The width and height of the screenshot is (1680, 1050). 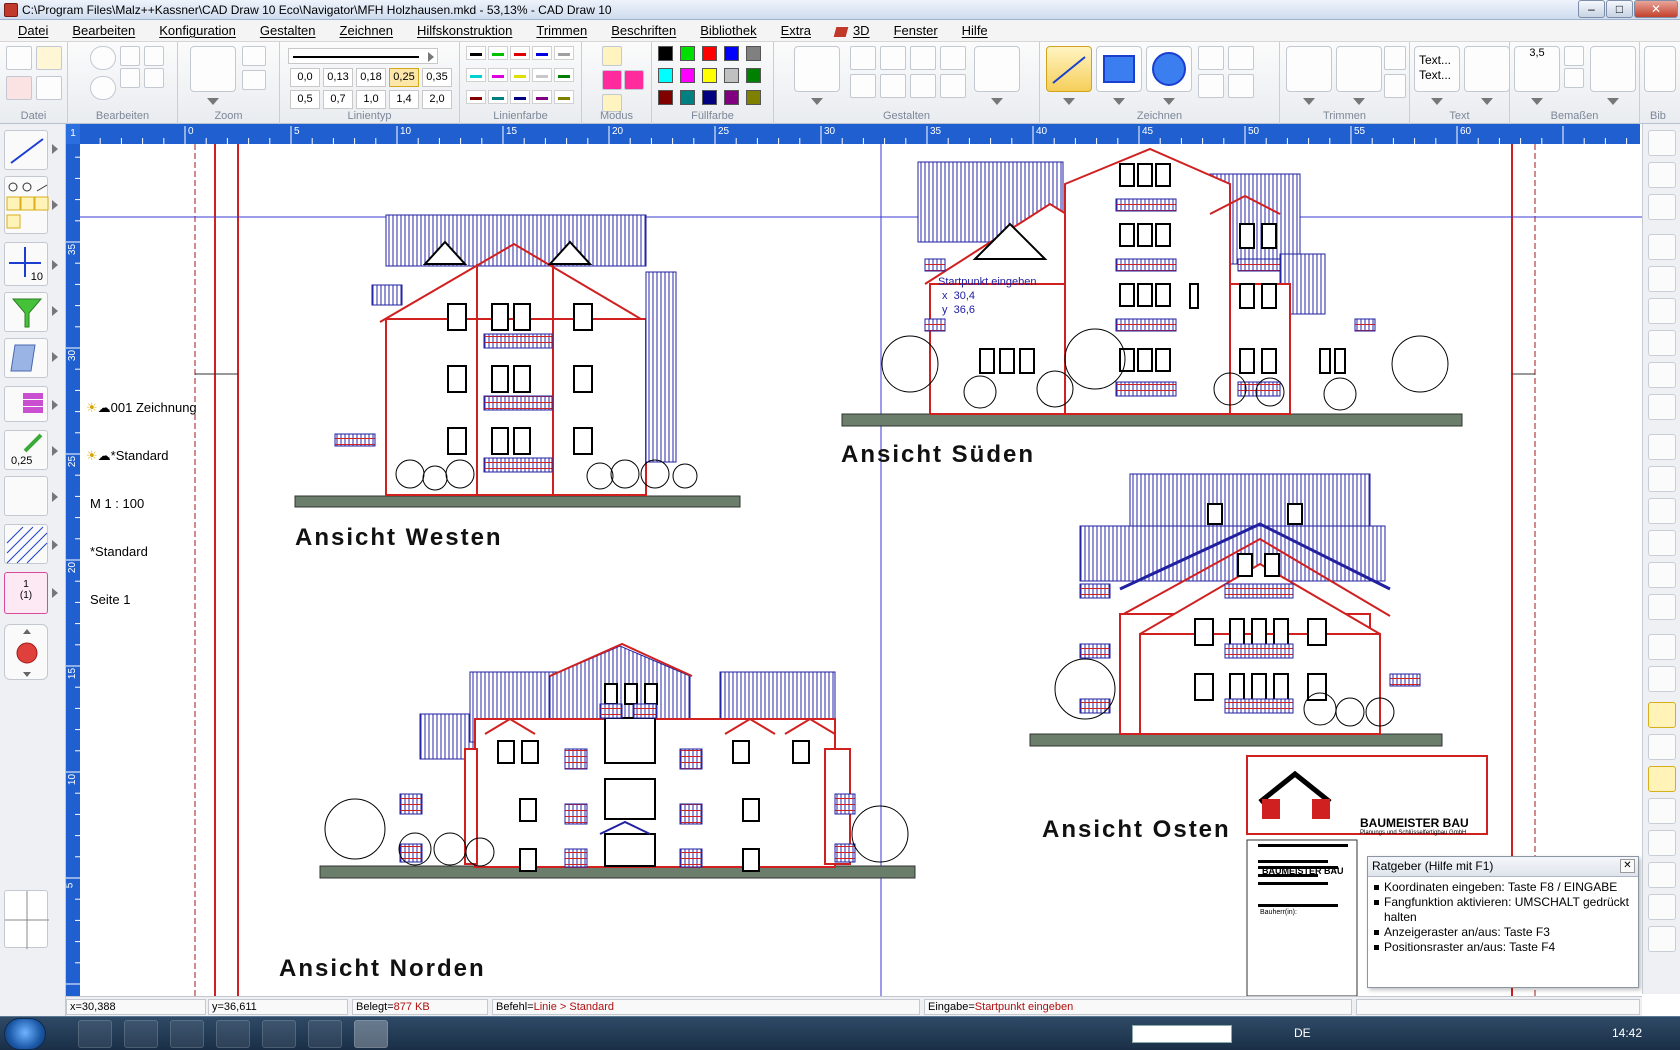 What do you see at coordinates (1656, 9) in the screenshot?
I see `close-button: ✕` at bounding box center [1656, 9].